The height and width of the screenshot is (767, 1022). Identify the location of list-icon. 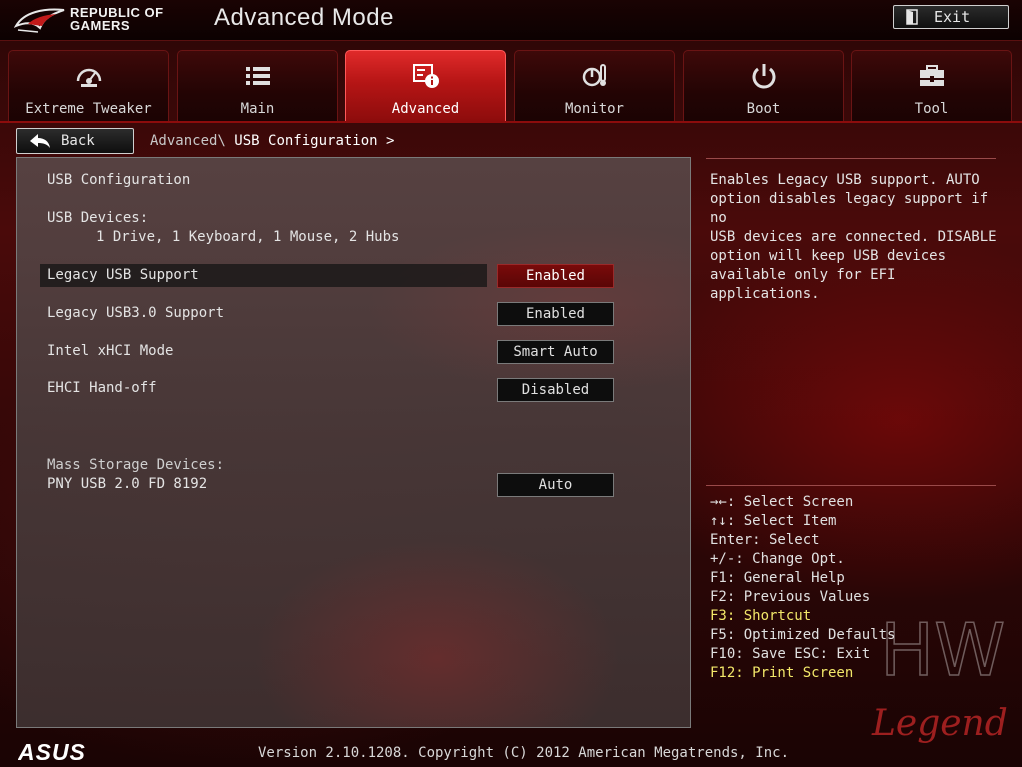
(257, 76).